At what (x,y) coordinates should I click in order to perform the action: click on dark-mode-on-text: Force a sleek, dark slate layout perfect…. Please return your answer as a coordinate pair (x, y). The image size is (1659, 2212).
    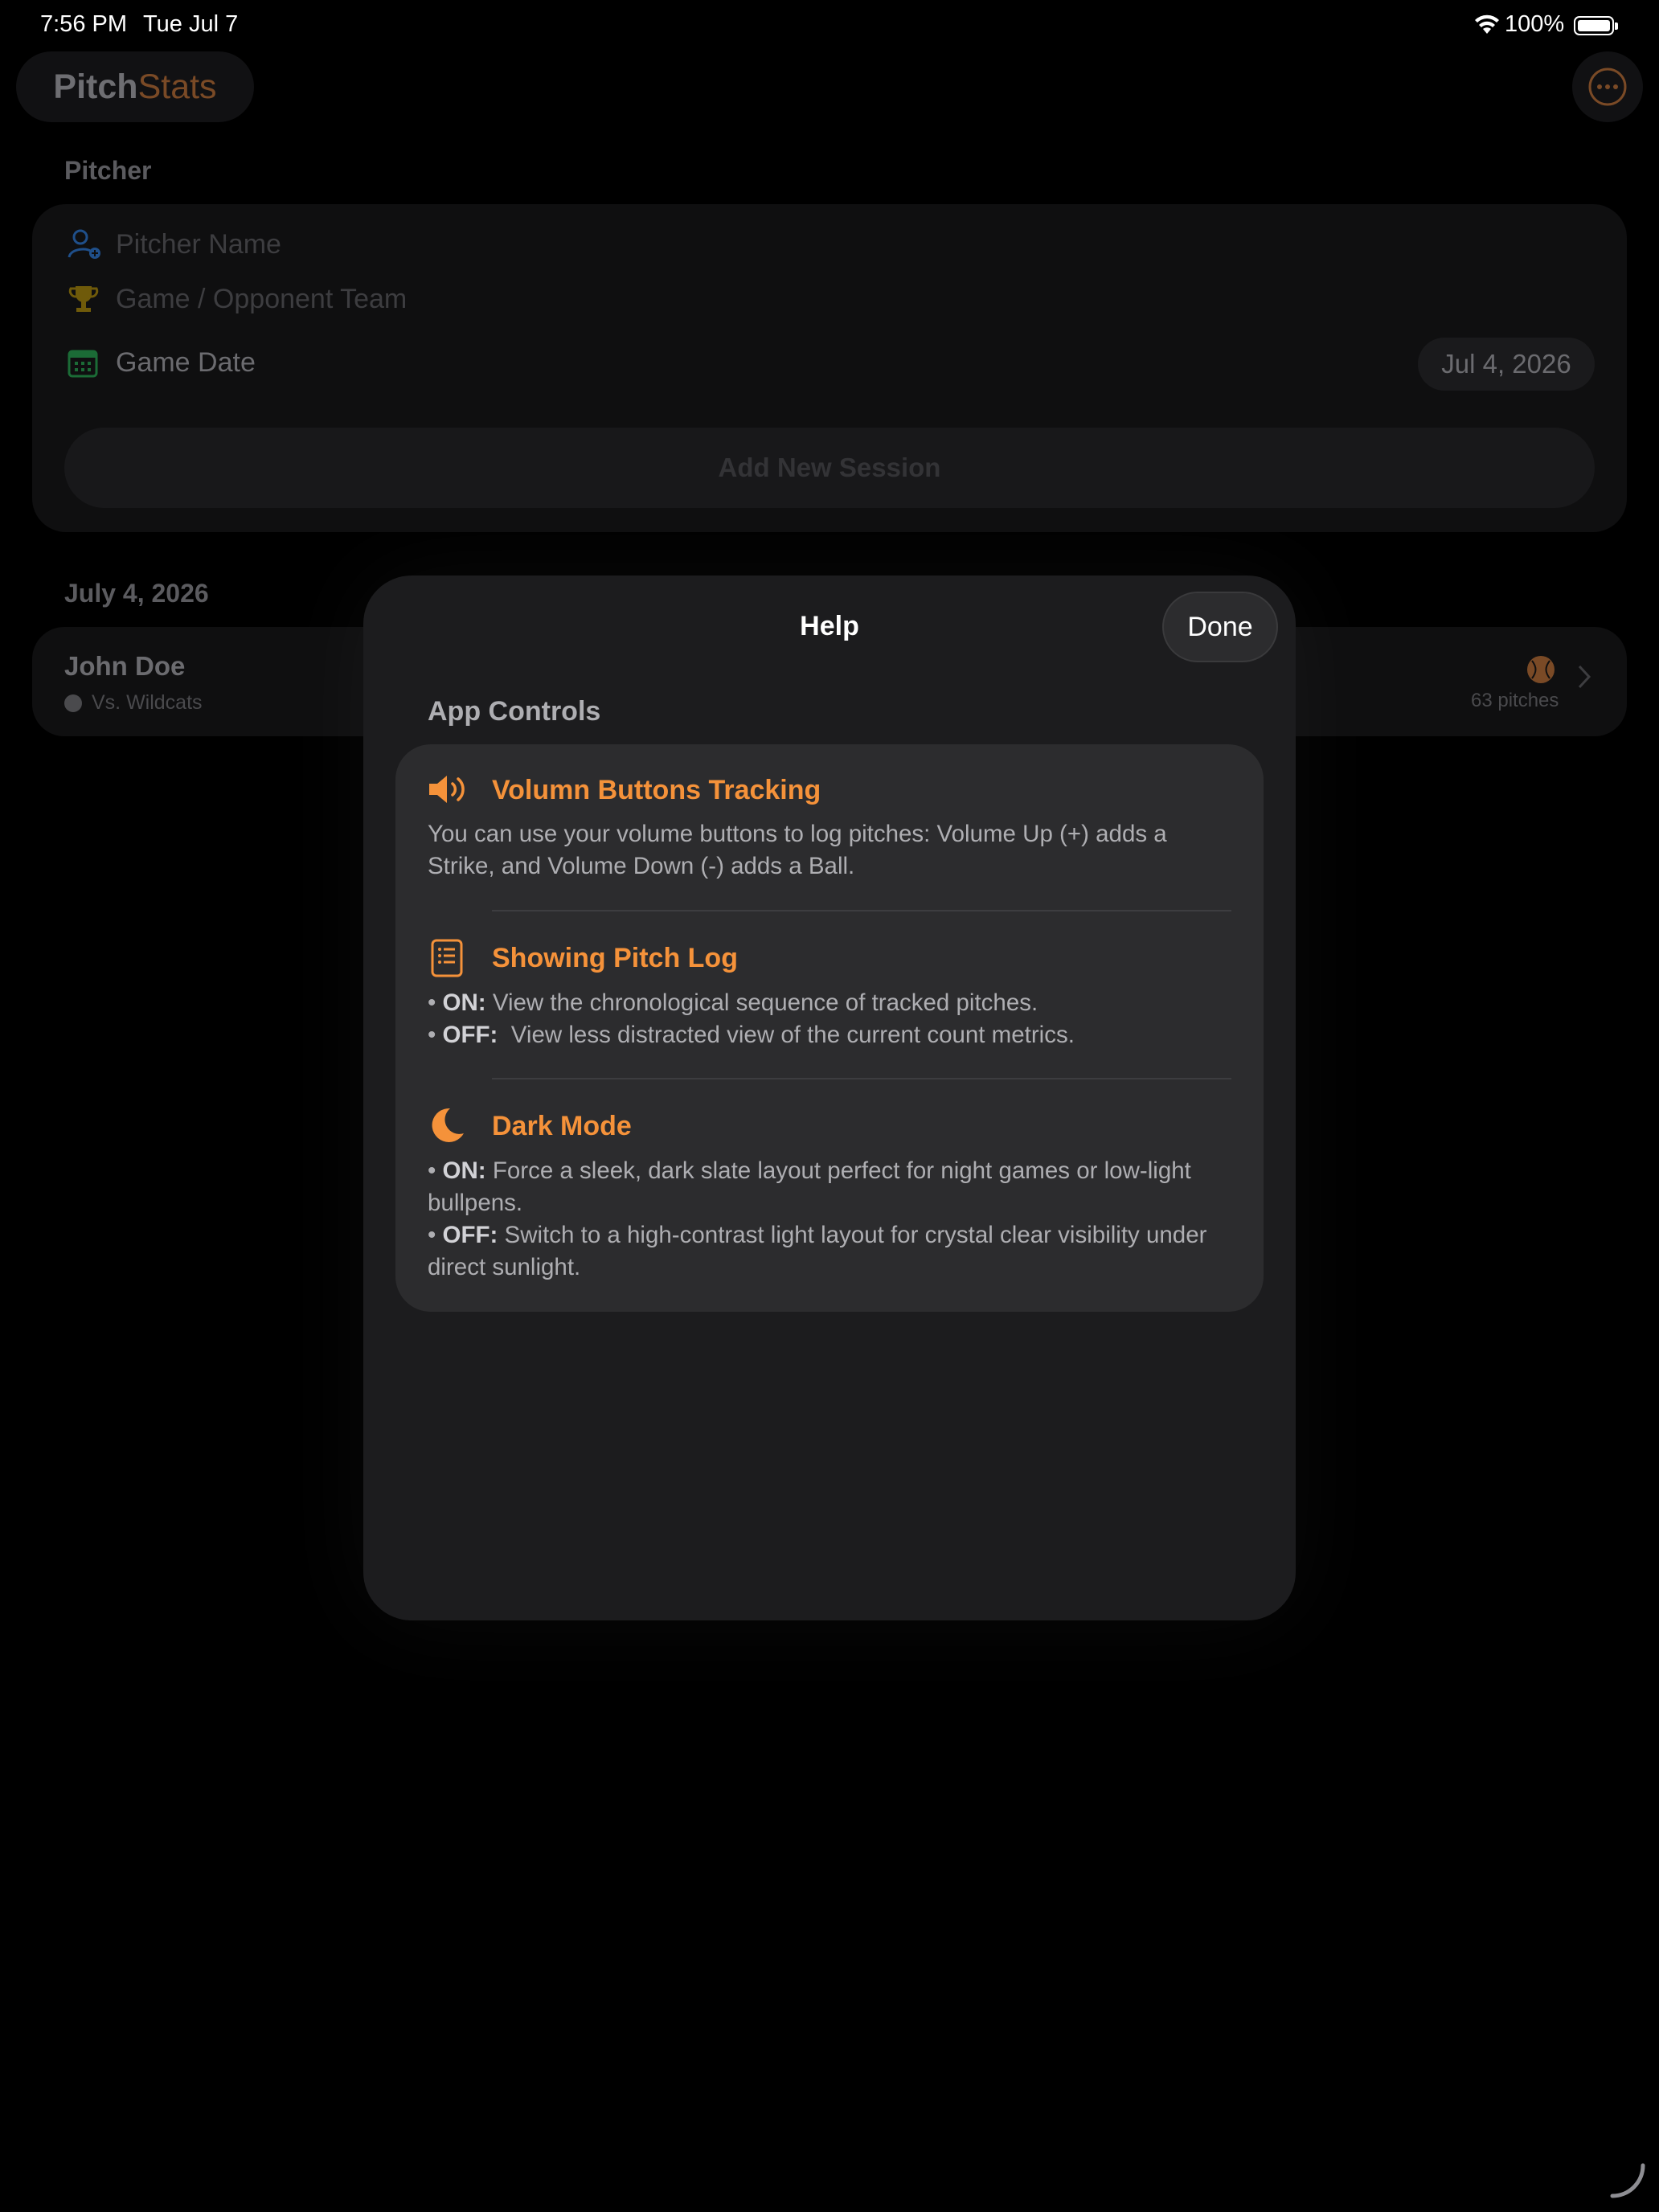
    Looking at the image, I should click on (809, 1186).